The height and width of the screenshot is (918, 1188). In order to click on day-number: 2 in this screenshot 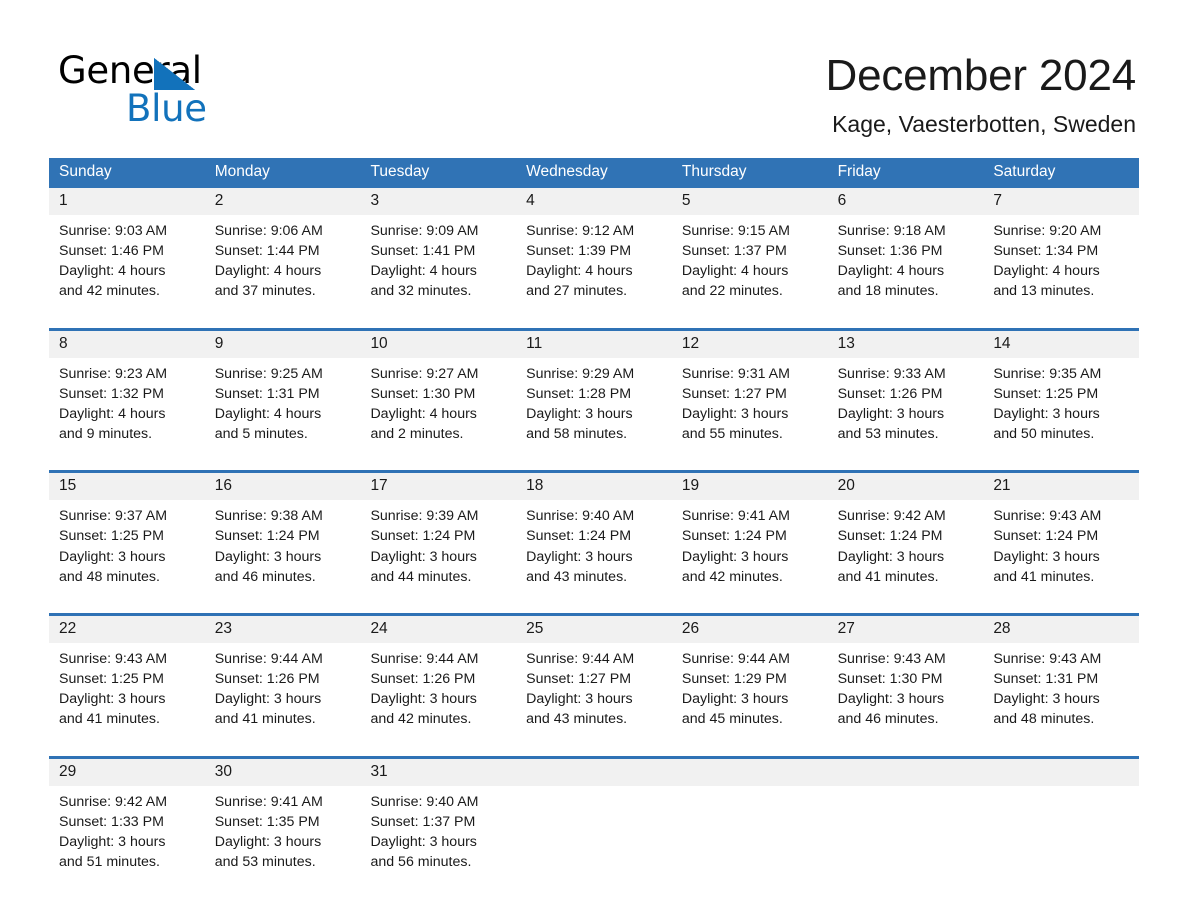, I will do `click(219, 200)`.